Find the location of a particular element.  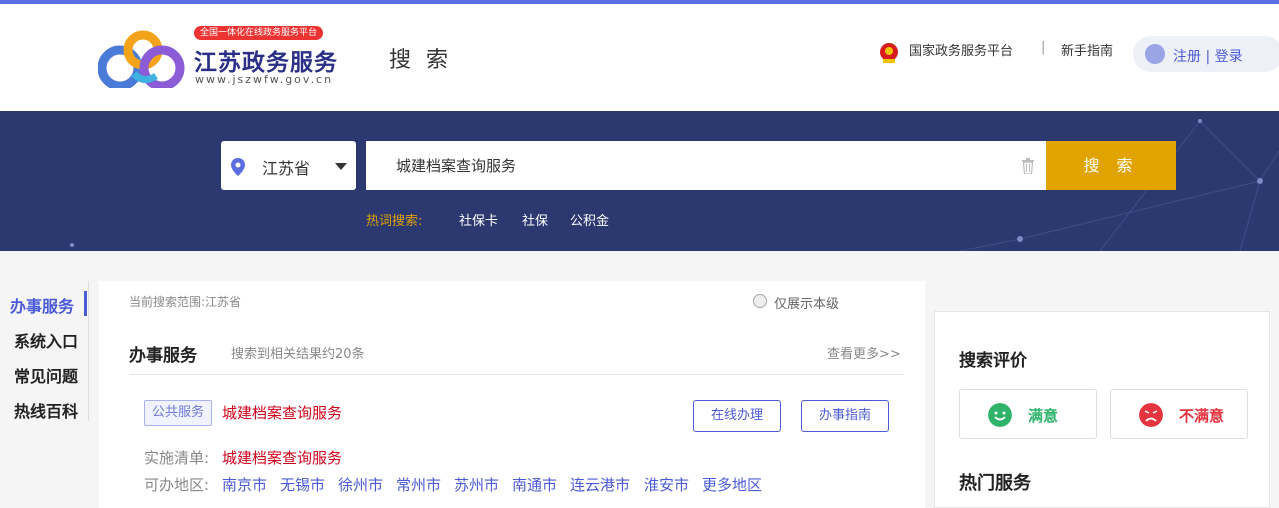

search-input is located at coordinates (696, 165).